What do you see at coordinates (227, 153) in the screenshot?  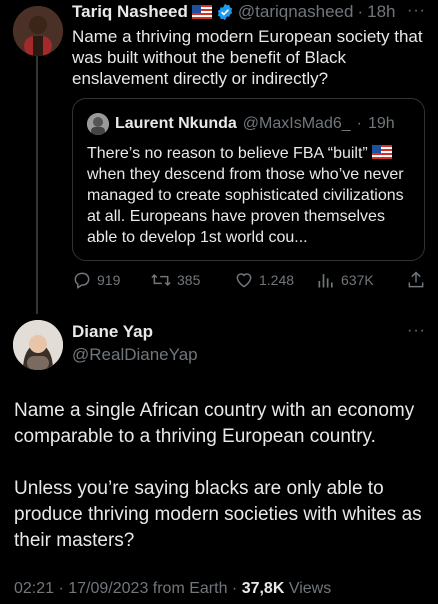 I see `quote-text-part1: There’s no reason to believe FBA “built”` at bounding box center [227, 153].